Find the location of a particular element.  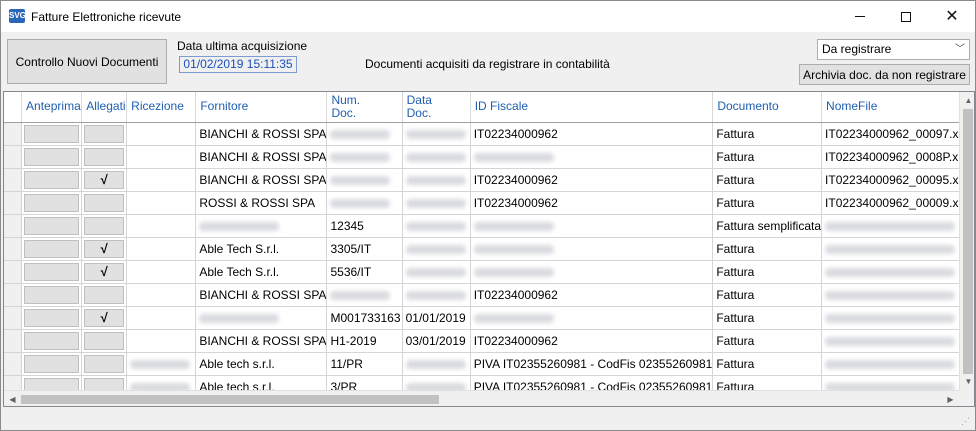

cell-fornitore: Able tech s.r.l. is located at coordinates (261, 364).